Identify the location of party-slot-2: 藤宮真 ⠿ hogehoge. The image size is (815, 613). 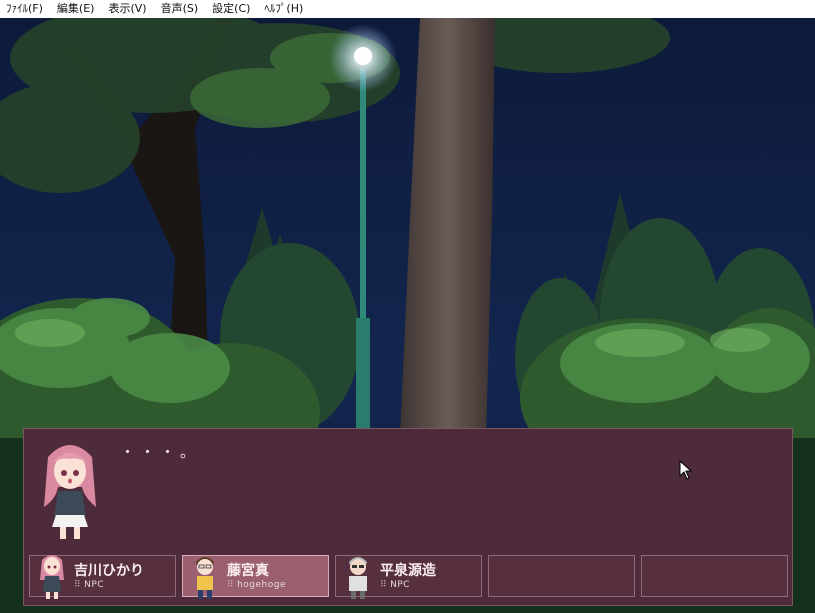
(255, 577).